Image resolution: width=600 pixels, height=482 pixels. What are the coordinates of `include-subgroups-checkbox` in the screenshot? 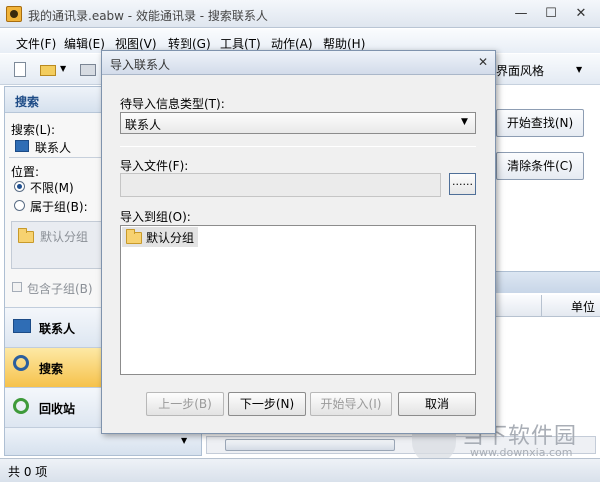 It's located at (17, 287).